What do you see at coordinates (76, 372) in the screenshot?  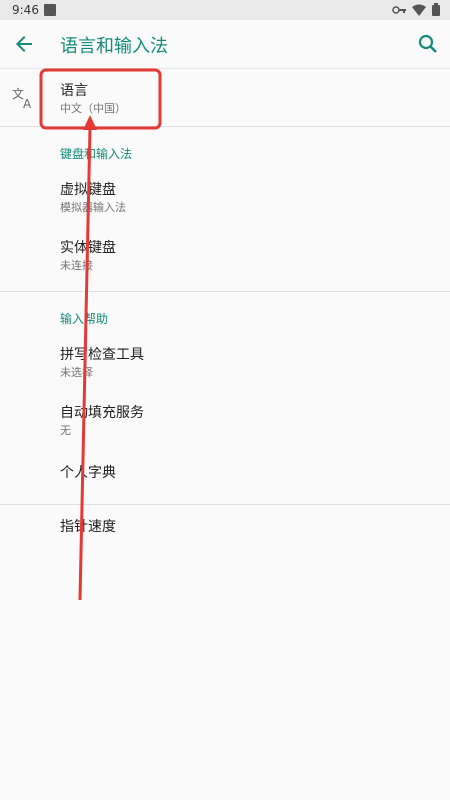 I see `spell-checker-summary: 未选择` at bounding box center [76, 372].